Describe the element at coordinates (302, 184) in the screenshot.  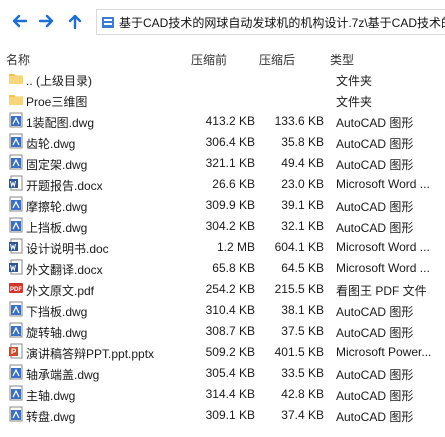
I see `file-packed-size: 23.0 KB` at that location.